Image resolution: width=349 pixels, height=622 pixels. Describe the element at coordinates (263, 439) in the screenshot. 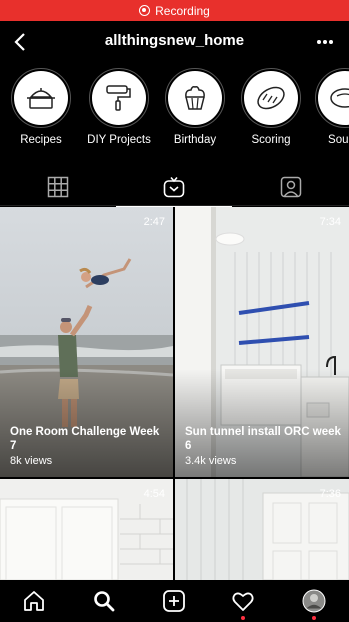

I see `video-title: Sun tunnel install ORC week 6` at that location.